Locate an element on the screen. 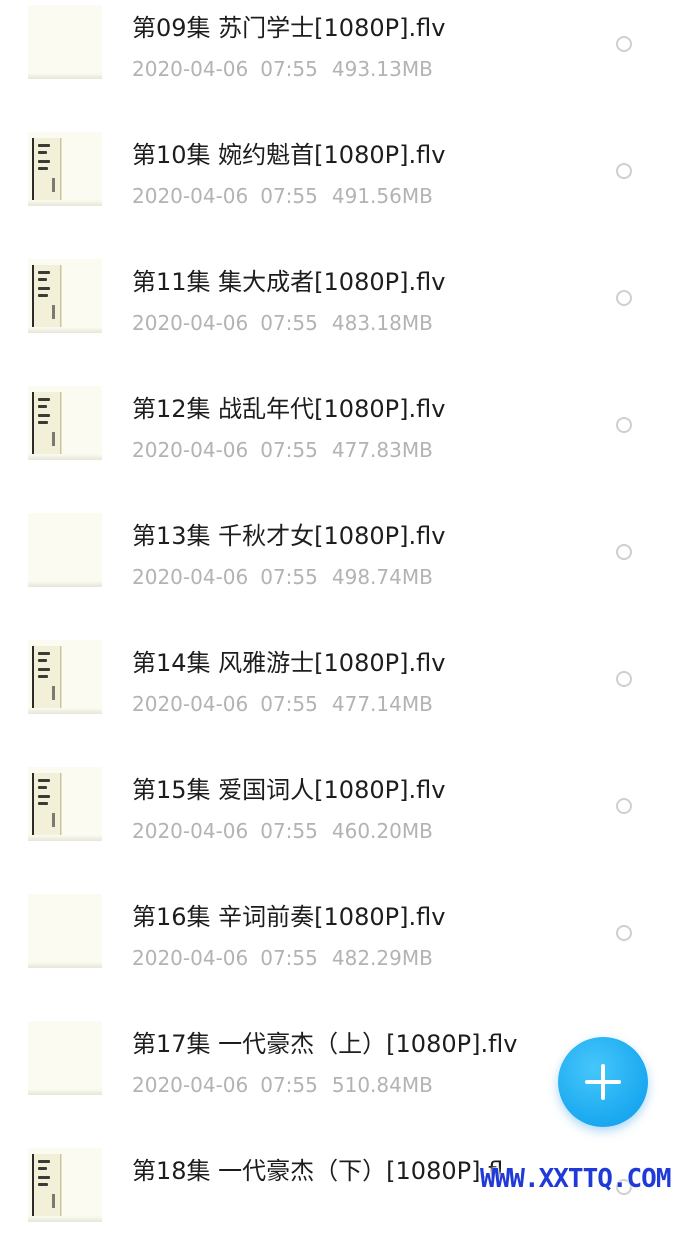 The image size is (678, 1246). watermark: WWW.XXTTQ.COM is located at coordinates (576, 1179).